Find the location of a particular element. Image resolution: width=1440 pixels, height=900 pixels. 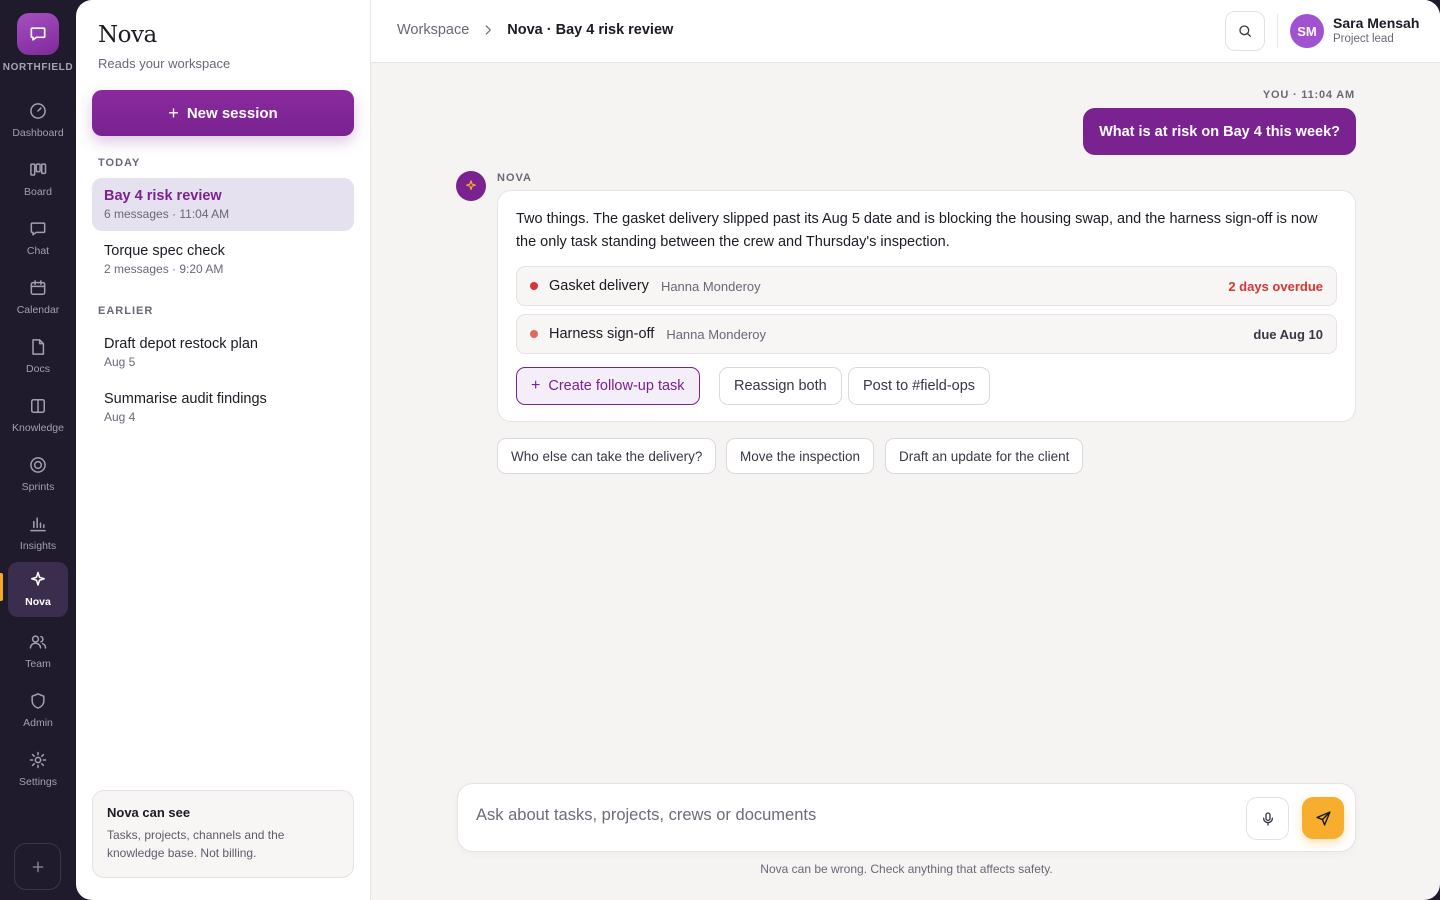

sidebar-subtitle: Reads your workspace is located at coordinates (164, 63).